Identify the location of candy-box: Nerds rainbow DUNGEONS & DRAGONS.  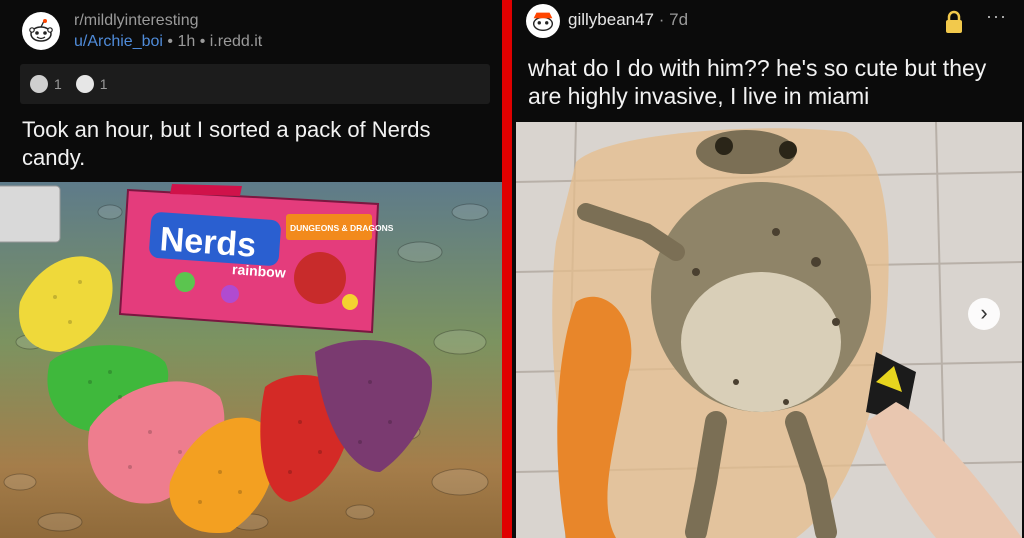
(256, 259).